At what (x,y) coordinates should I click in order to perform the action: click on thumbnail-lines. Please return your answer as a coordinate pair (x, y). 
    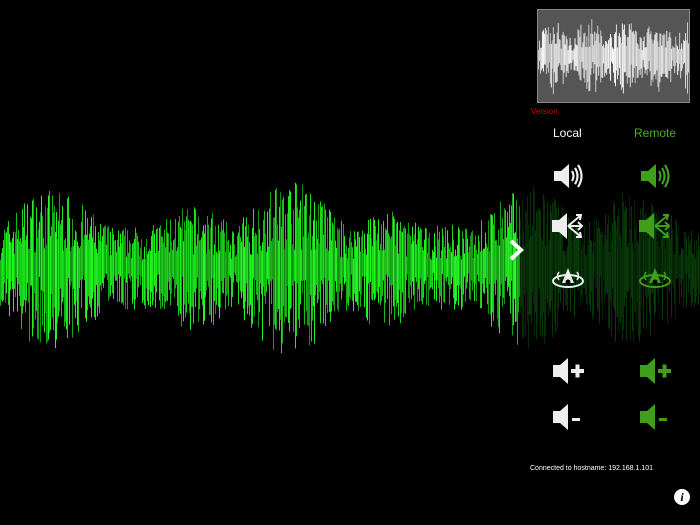
    Looking at the image, I should click on (613, 57).